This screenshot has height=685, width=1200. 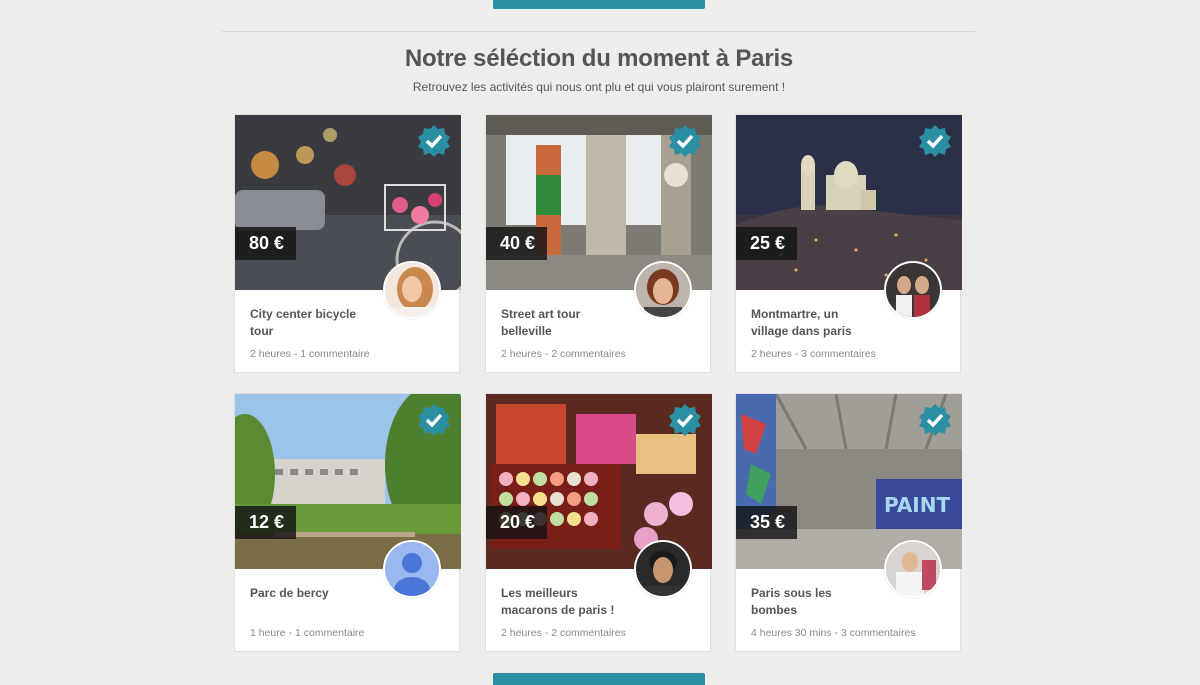 I want to click on bottom-action-button, so click(x=599, y=679).